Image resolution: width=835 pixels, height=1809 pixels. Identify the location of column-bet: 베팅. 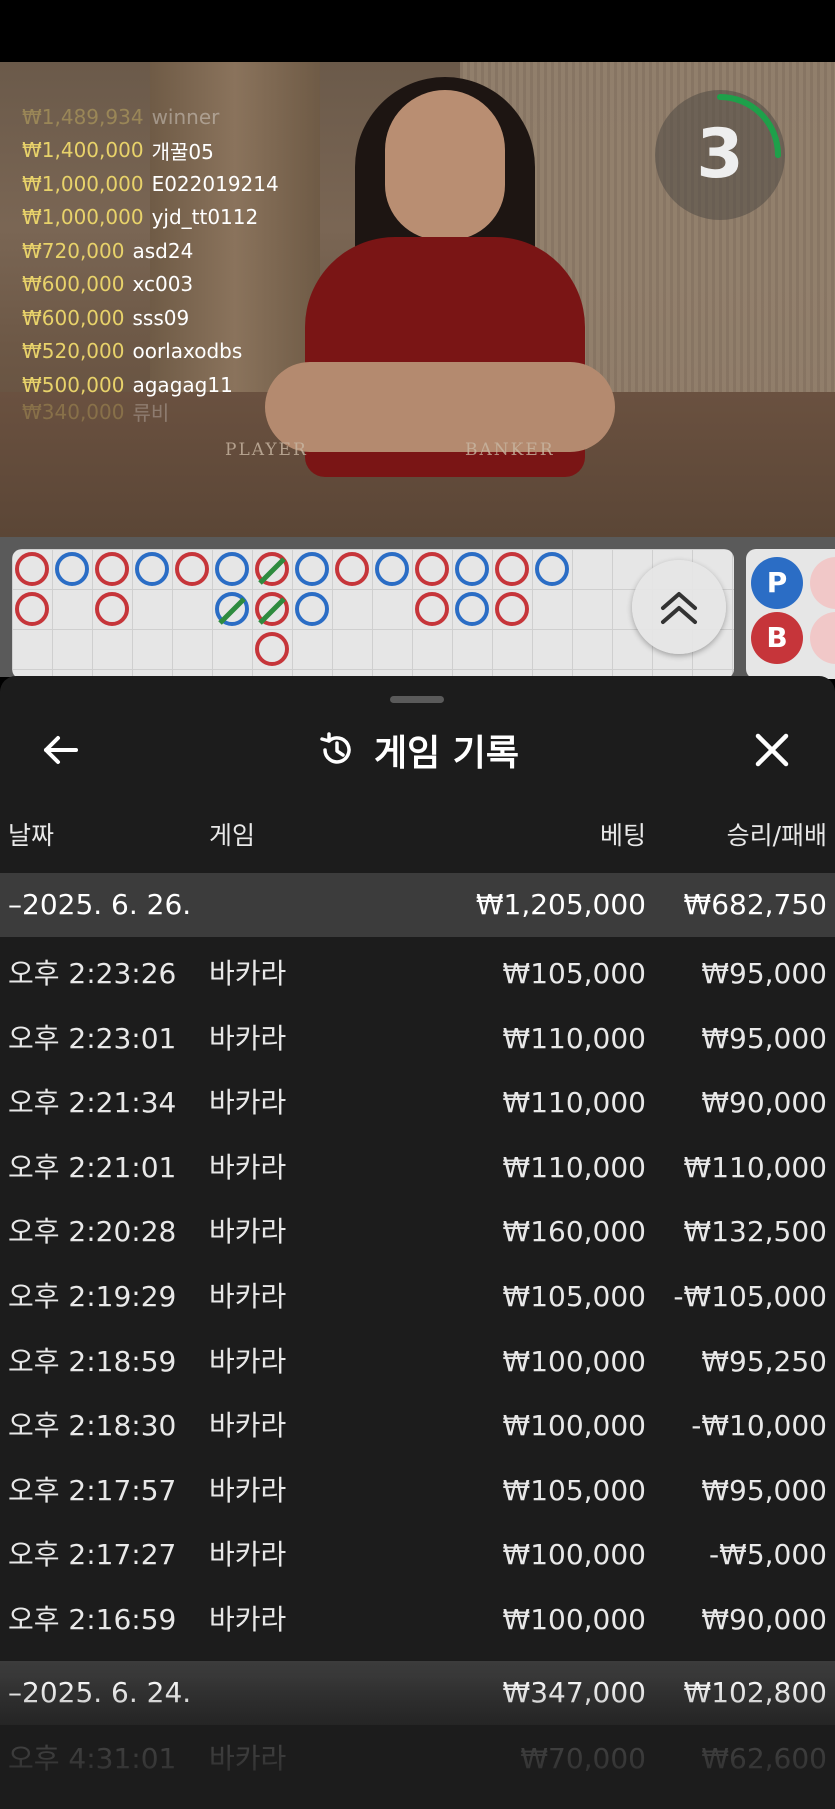
(622, 835).